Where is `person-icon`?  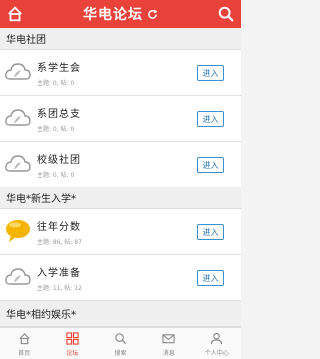
person-icon is located at coordinates (217, 338).